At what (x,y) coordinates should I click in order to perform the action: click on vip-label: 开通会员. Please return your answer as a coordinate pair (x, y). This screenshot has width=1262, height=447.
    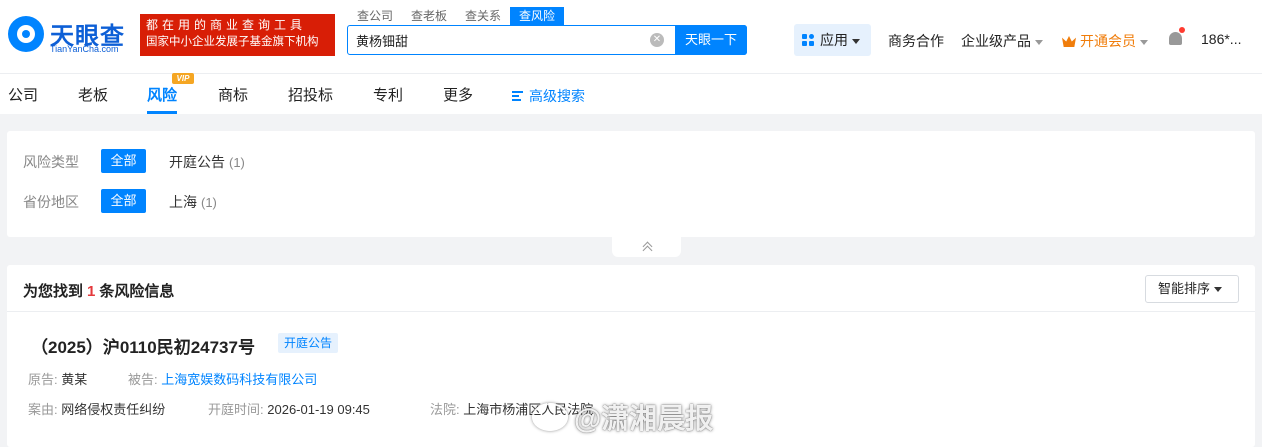
    Looking at the image, I should click on (1108, 41).